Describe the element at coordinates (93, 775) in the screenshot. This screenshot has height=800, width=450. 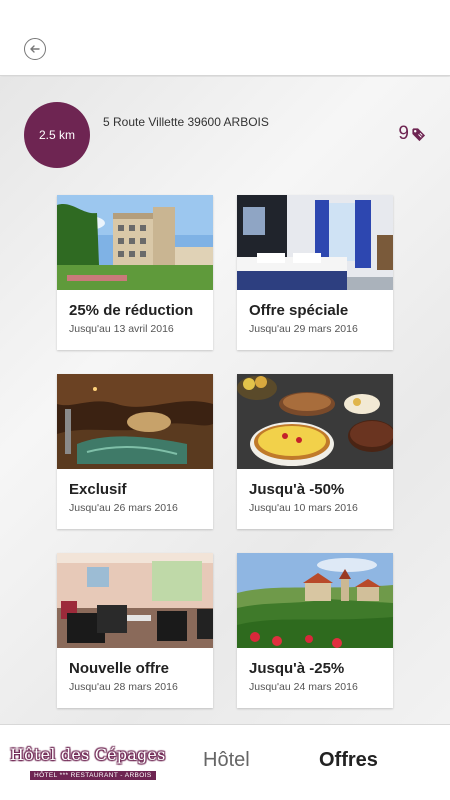
I see `logo-subtitle: HÔTEL *** RESTAURANT - ARBOIS` at that location.